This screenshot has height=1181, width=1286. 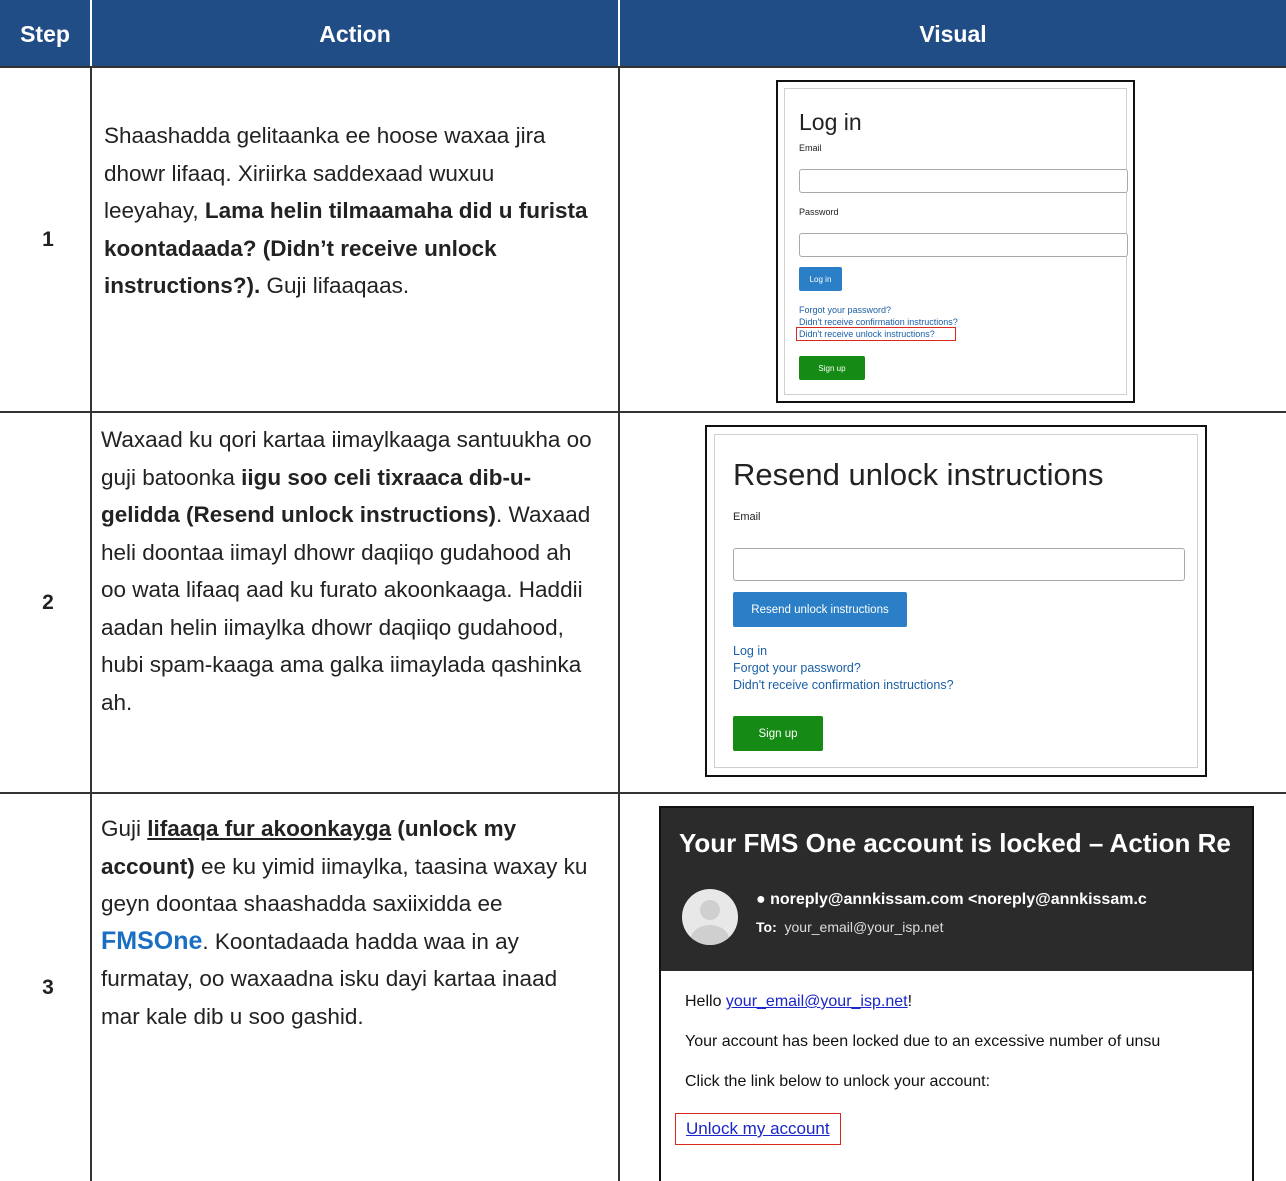 What do you see at coordinates (48, 239) in the screenshot?
I see `step-number: 1` at bounding box center [48, 239].